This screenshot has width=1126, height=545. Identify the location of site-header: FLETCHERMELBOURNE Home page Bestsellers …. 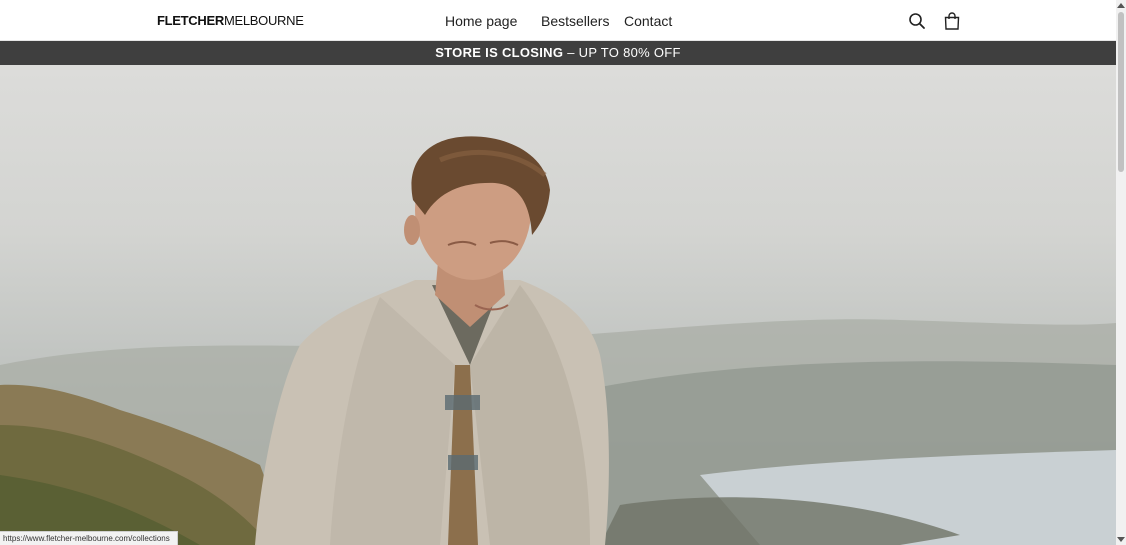
(558, 20).